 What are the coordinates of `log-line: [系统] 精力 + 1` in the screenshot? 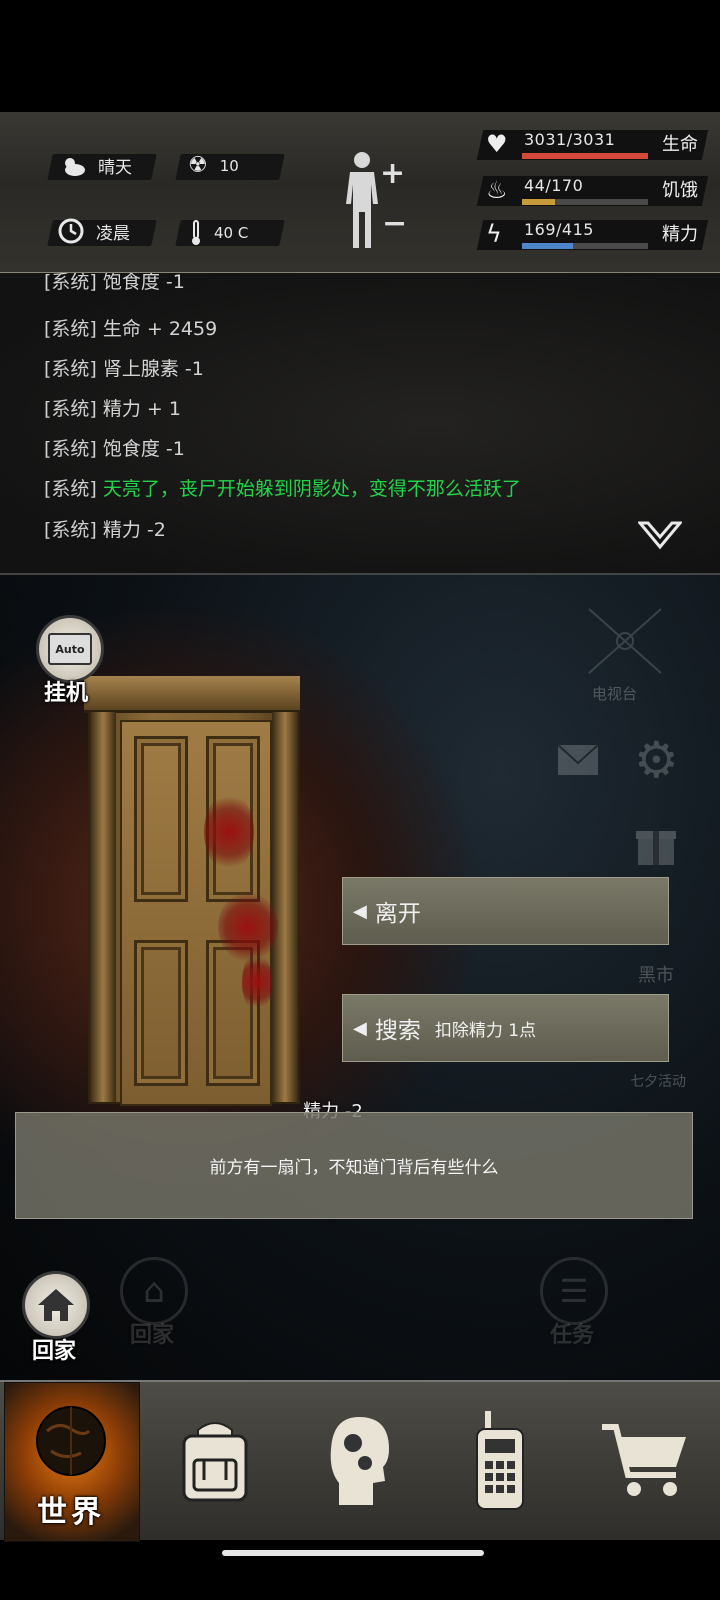 It's located at (112, 409).